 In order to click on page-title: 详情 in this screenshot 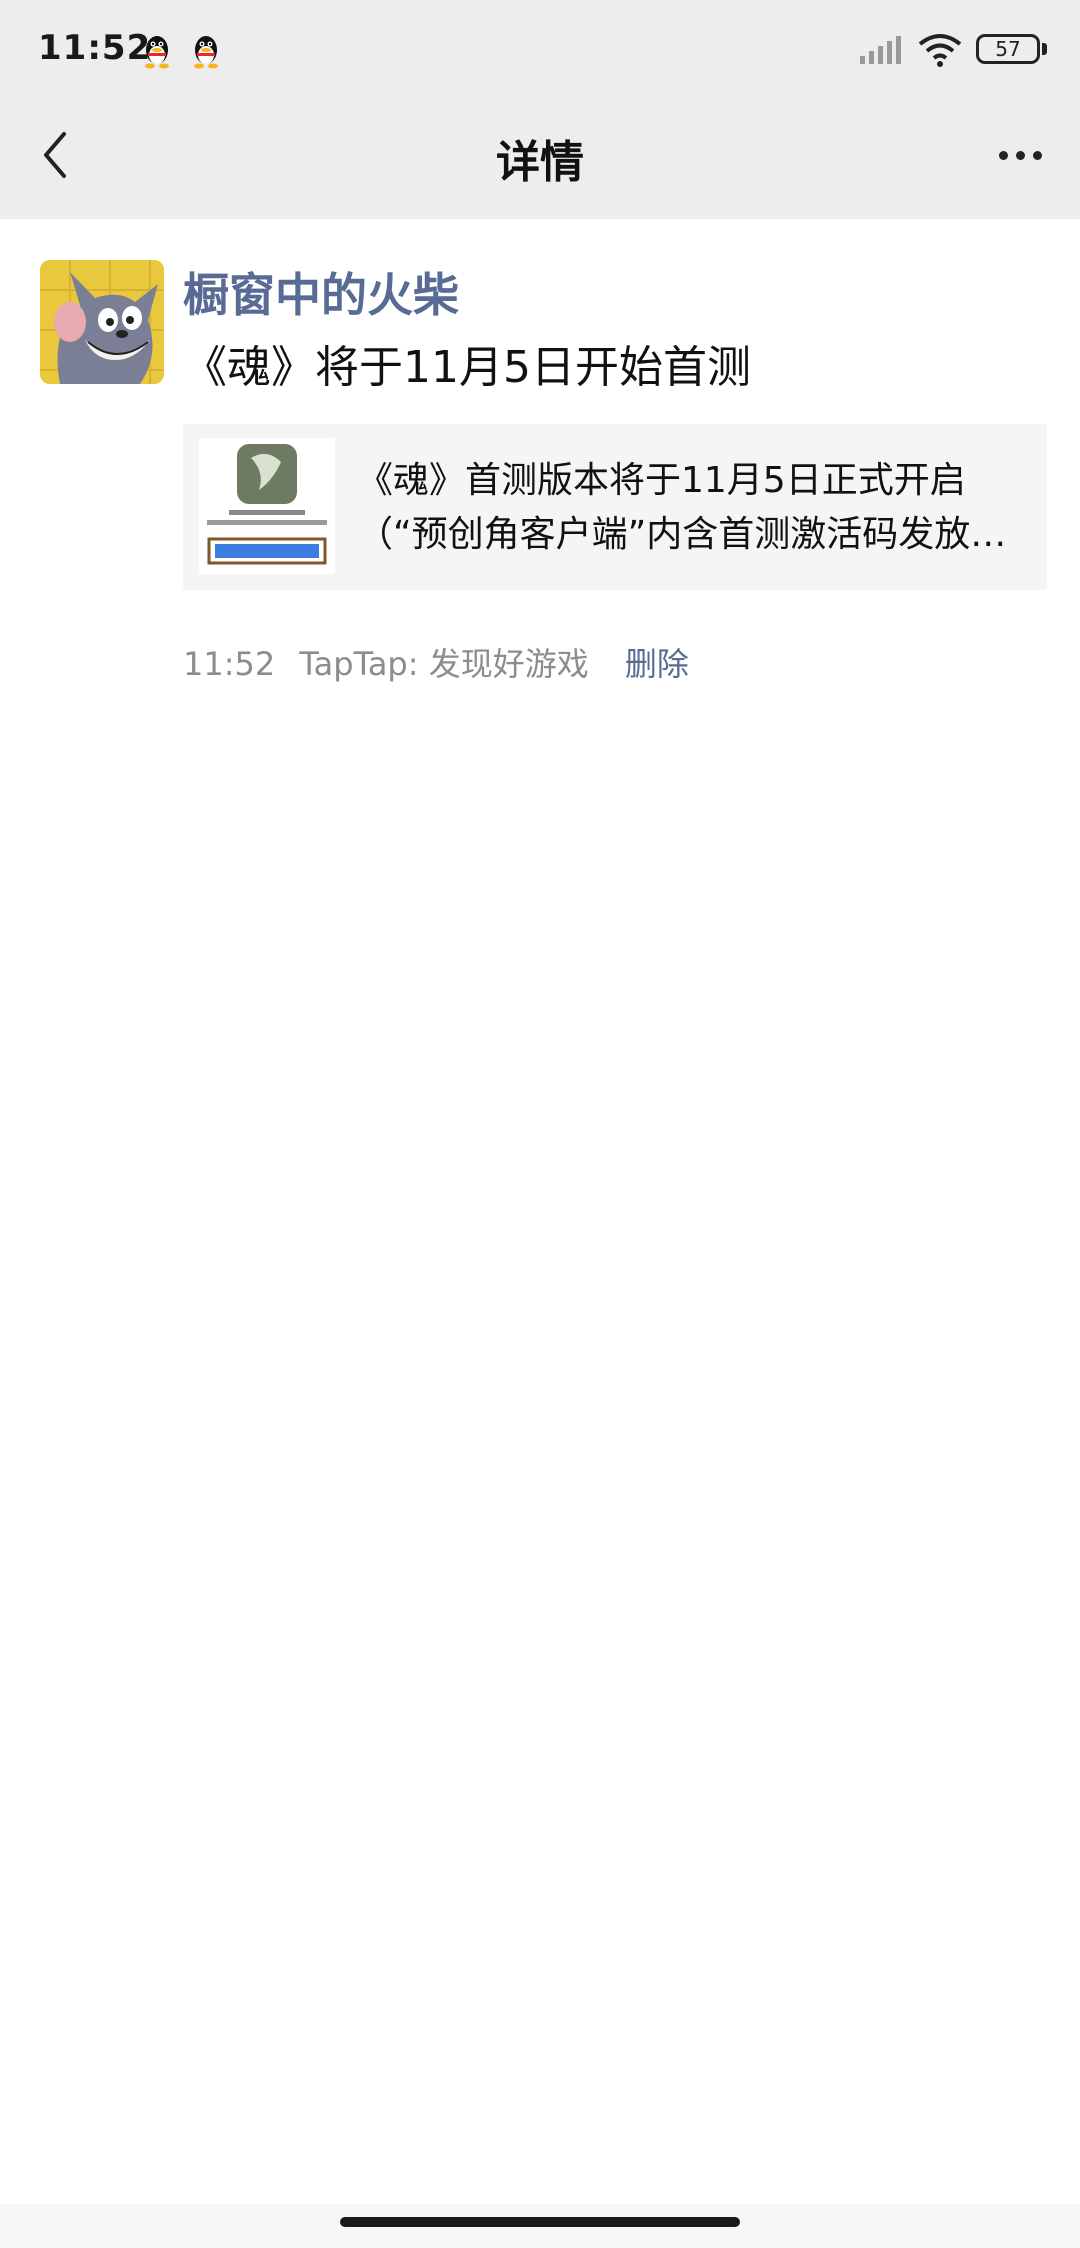, I will do `click(540, 162)`.